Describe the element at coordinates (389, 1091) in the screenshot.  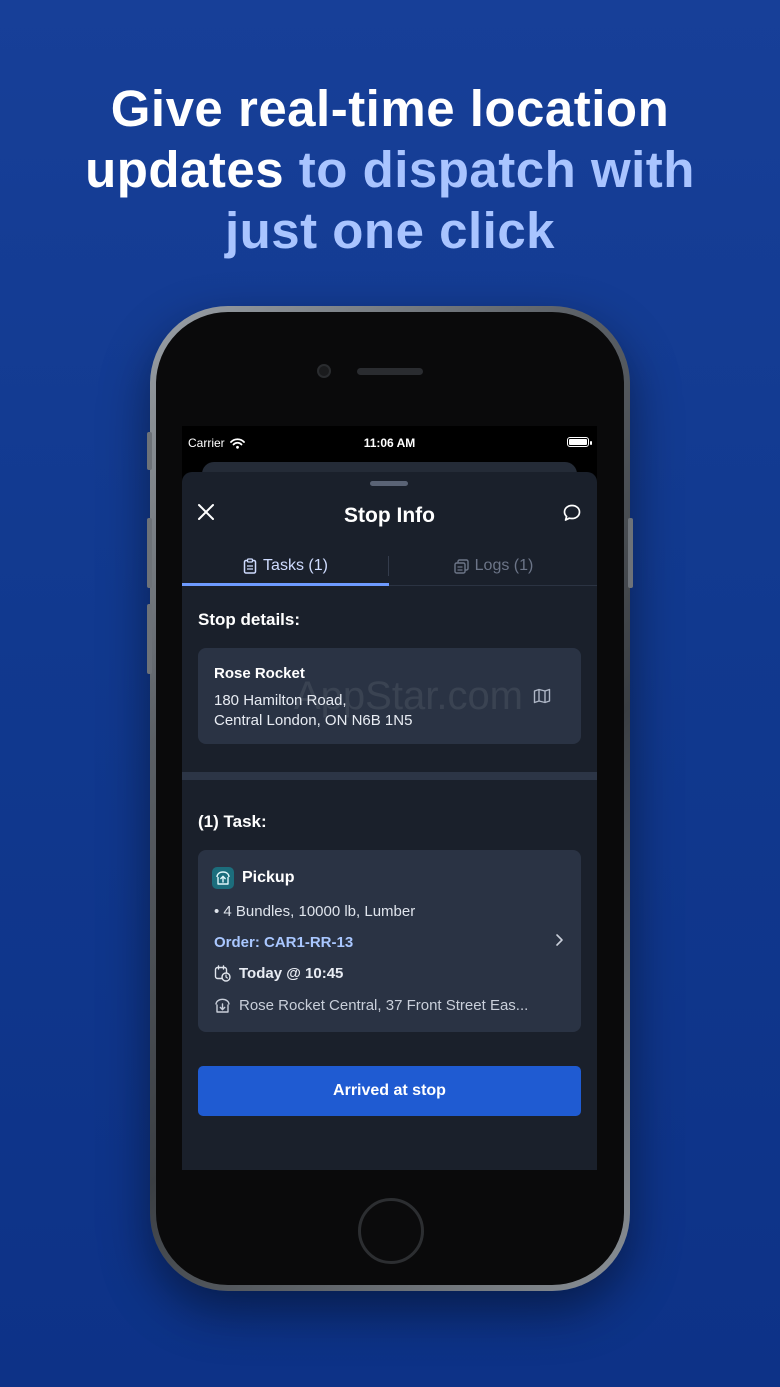
I see `arrived-at-stop-button: Arrived at stop` at that location.